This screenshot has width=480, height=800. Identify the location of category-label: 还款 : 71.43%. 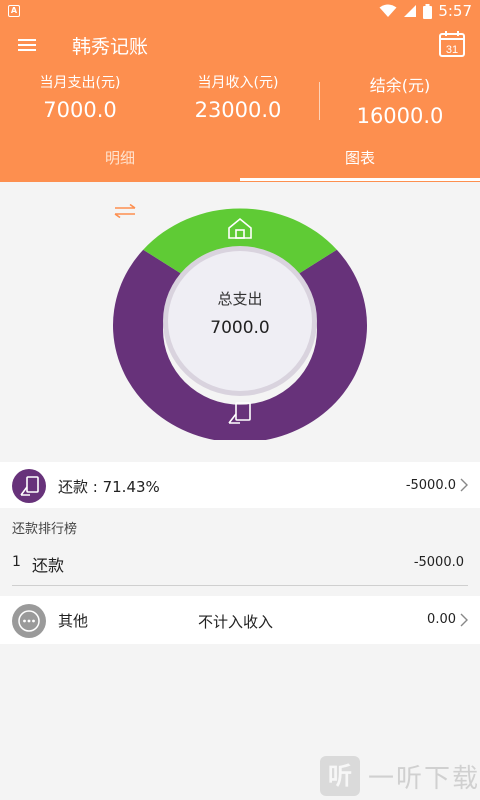
(109, 487).